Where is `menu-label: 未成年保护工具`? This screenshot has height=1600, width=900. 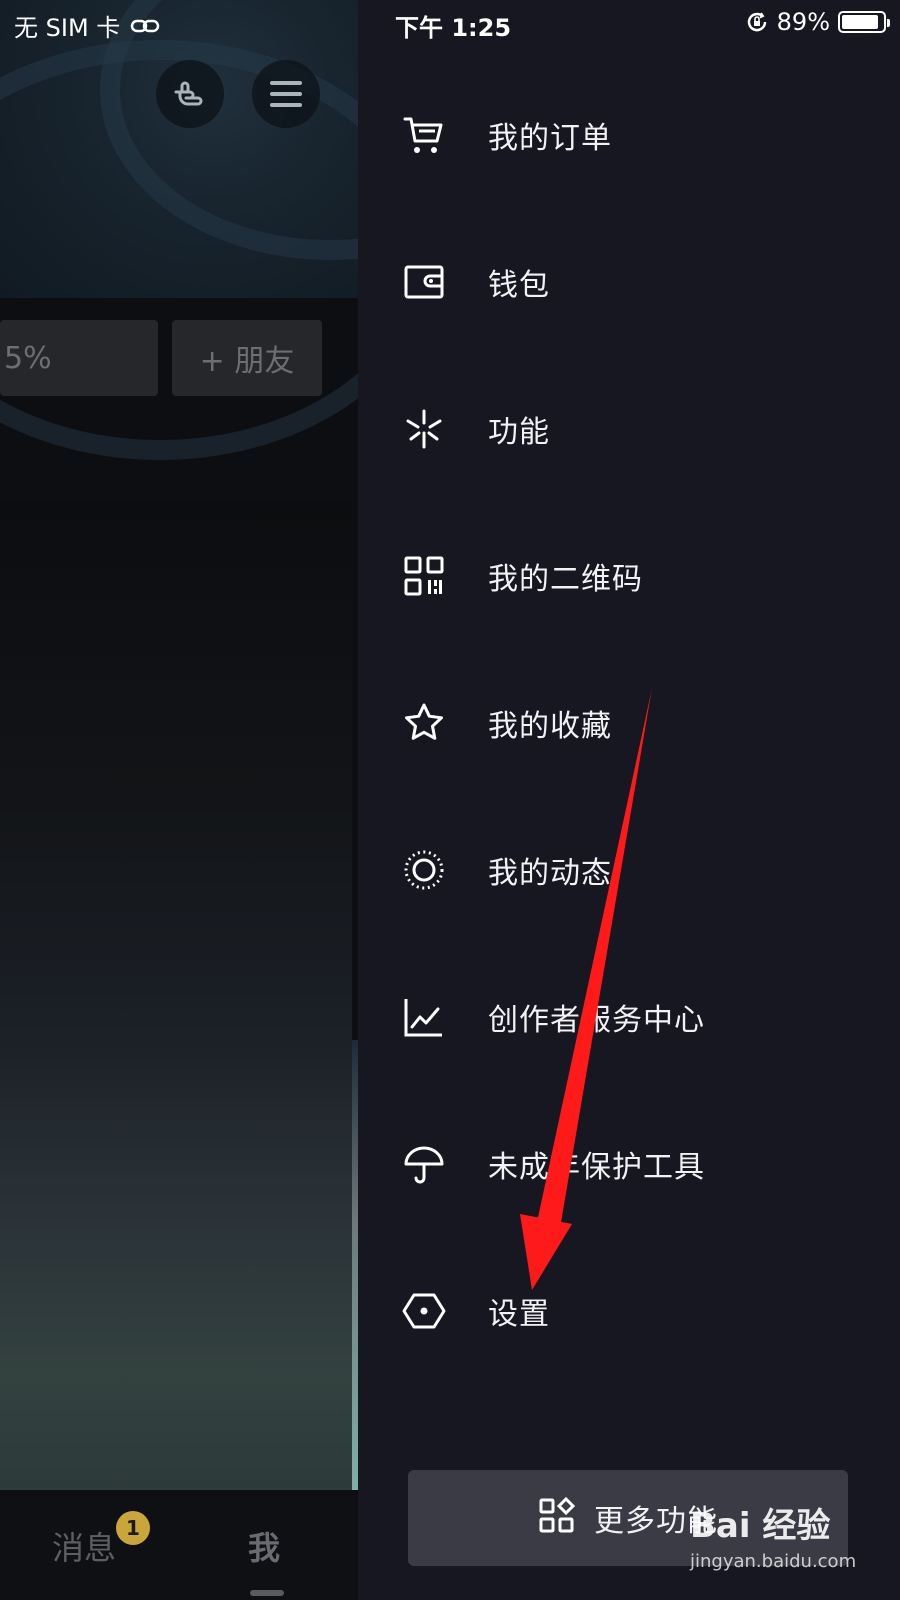 menu-label: 未成年保护工具 is located at coordinates (596, 1167).